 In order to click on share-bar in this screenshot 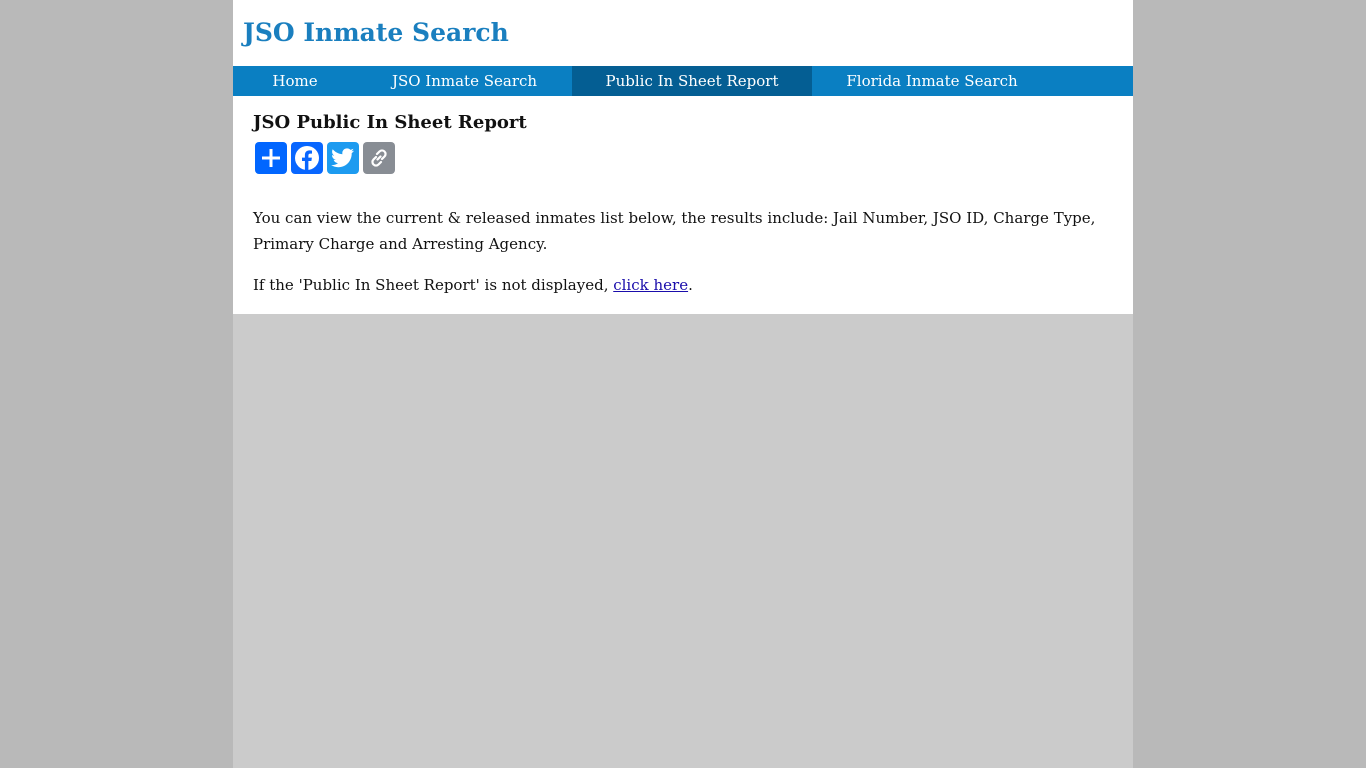, I will do `click(325, 158)`.